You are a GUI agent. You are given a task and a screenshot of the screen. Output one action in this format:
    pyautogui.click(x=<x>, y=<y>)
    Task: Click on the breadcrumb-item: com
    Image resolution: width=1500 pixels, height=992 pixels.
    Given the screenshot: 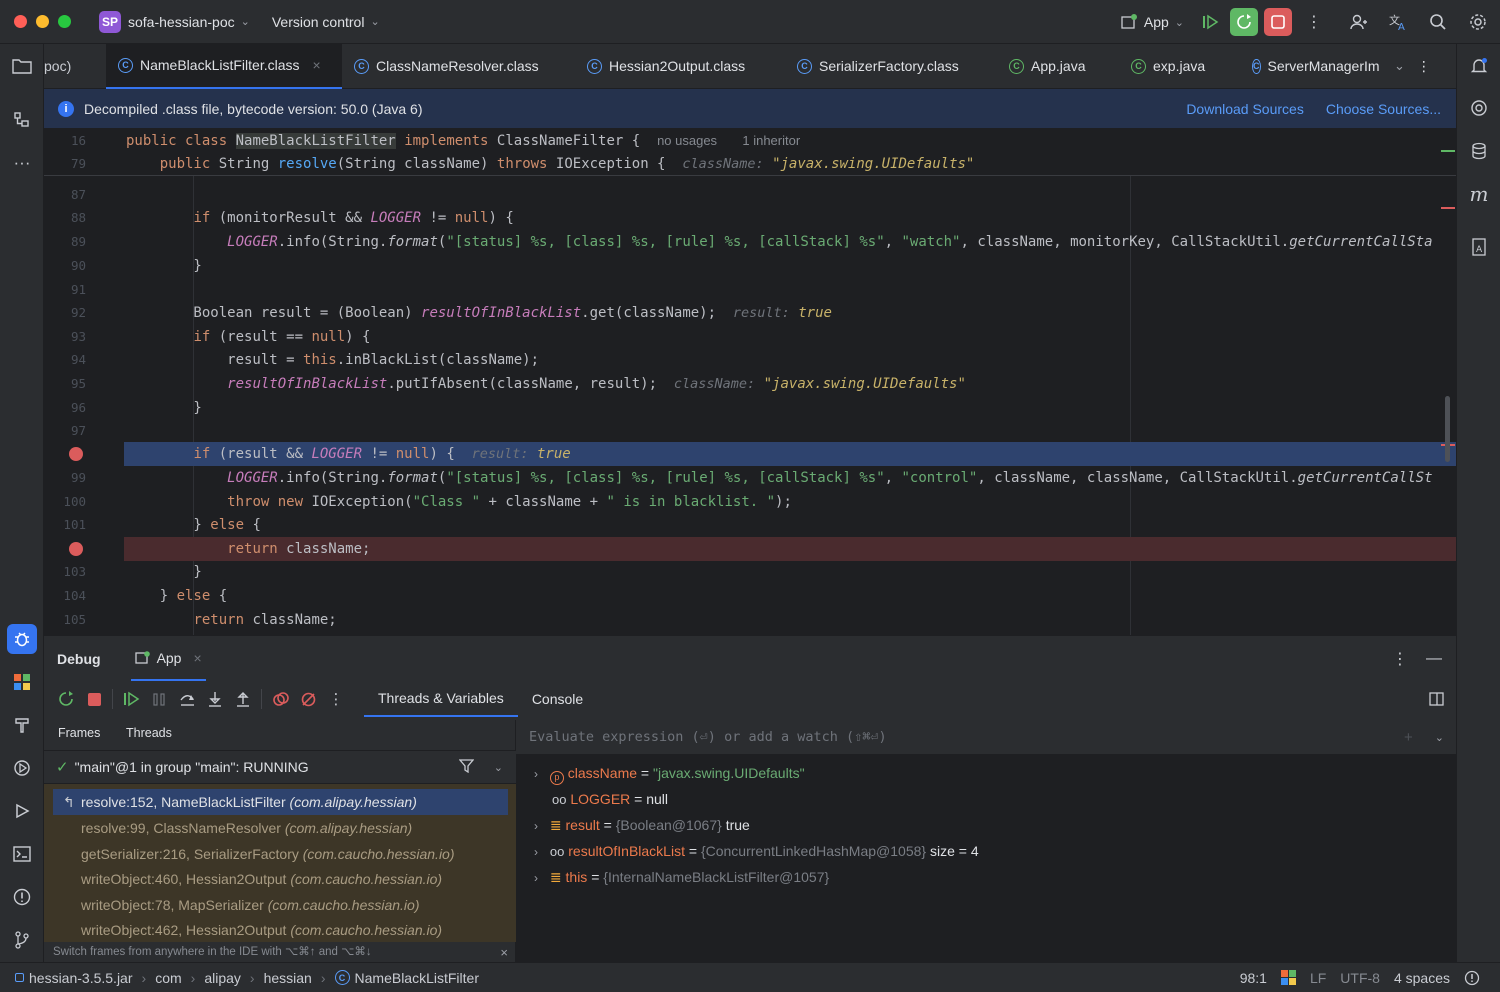 What is the action you would take?
    pyautogui.click(x=168, y=978)
    